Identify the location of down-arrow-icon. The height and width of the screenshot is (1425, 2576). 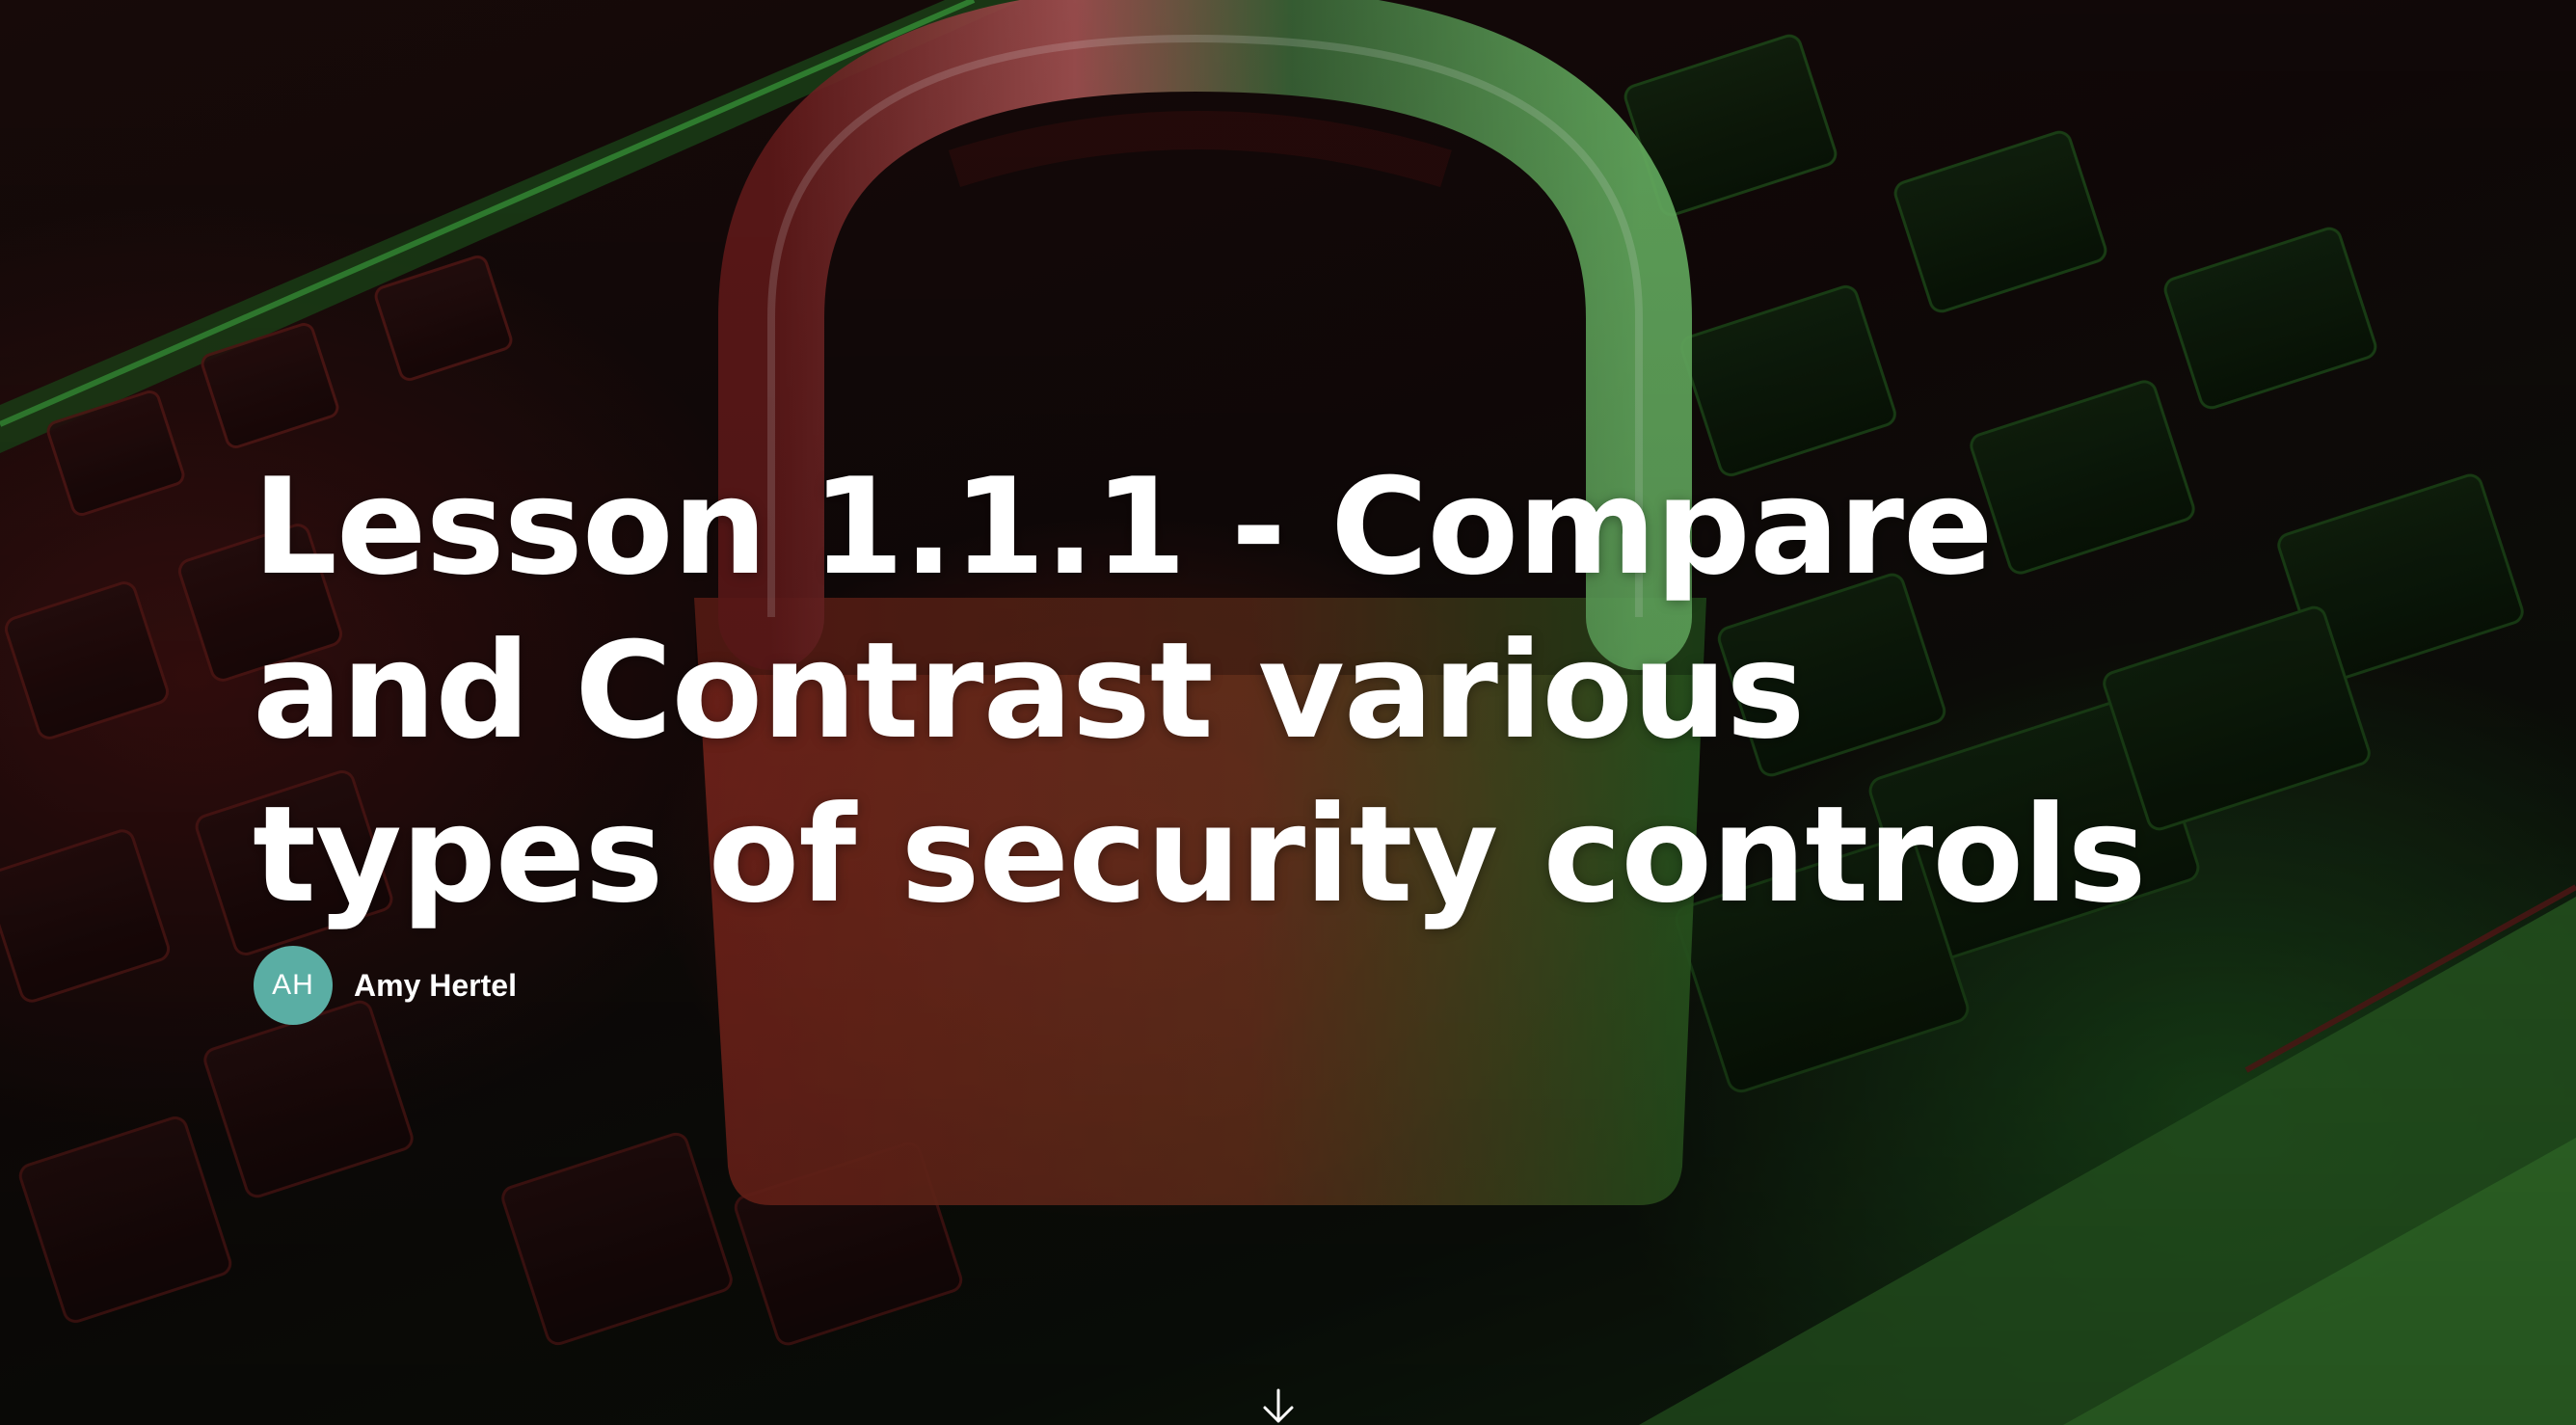
(1279, 1405).